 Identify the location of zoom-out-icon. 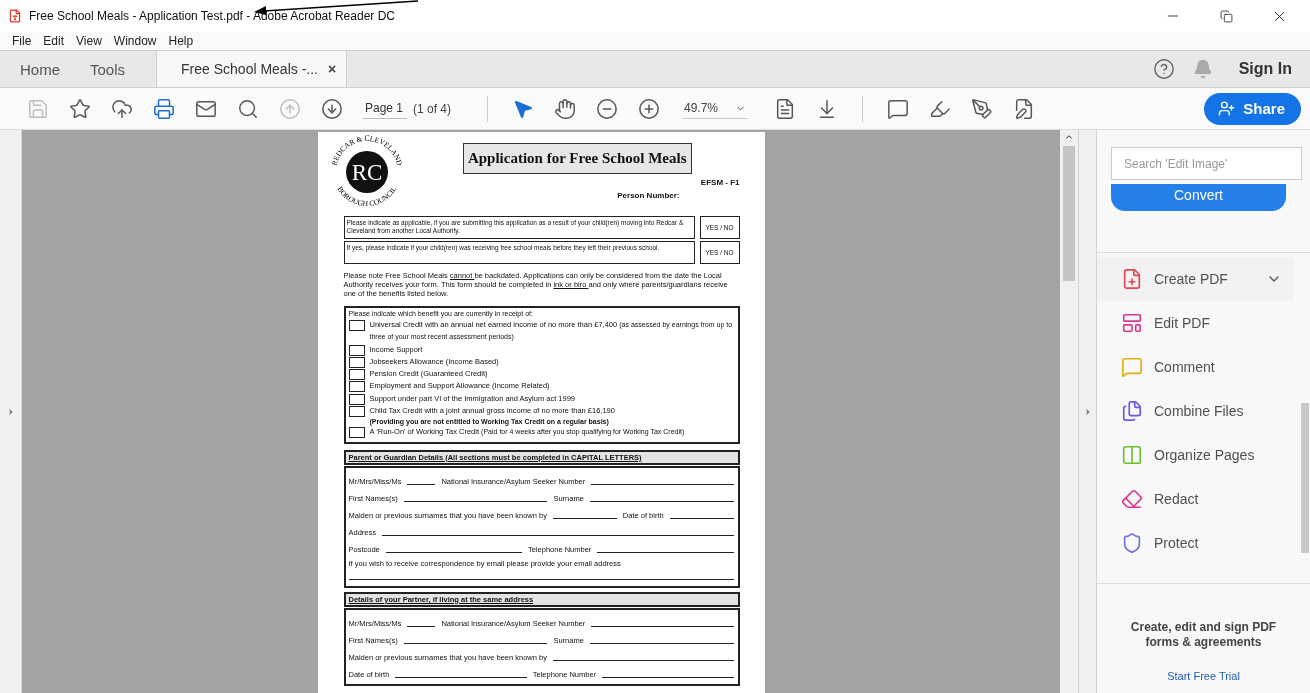
(607, 108).